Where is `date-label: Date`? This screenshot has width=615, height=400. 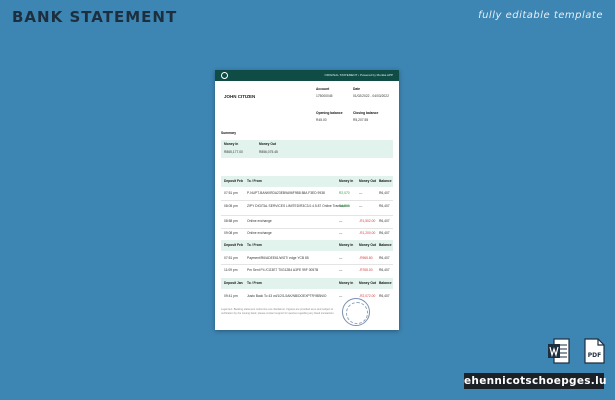
date-label: Date is located at coordinates (357, 89).